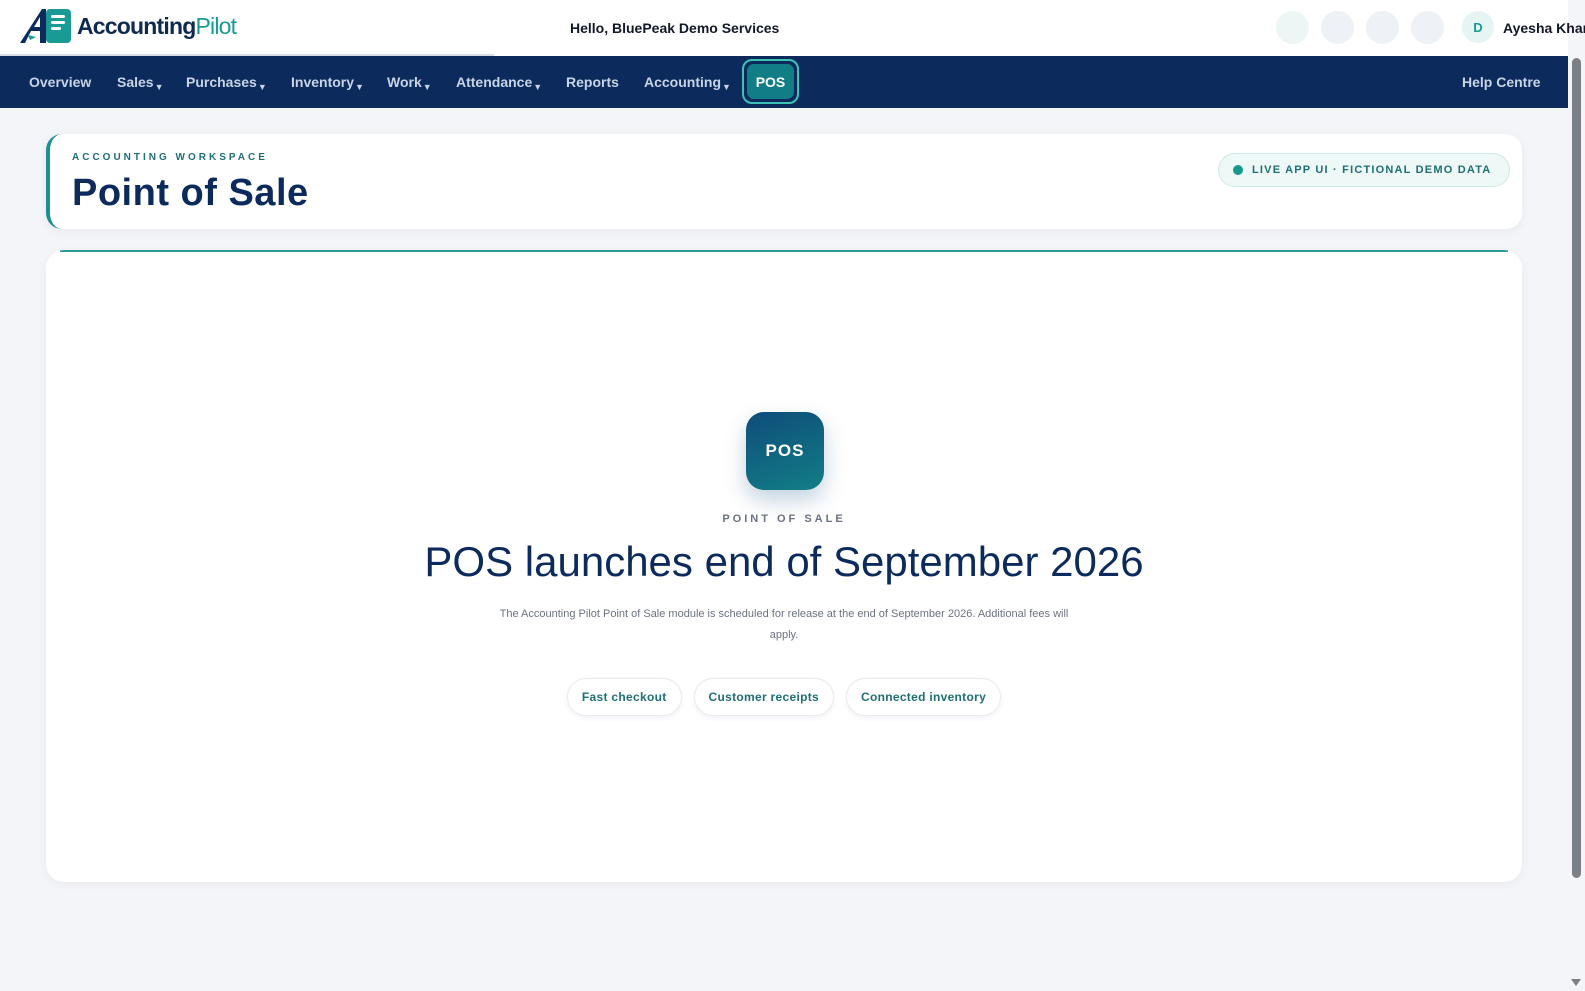 This screenshot has height=991, width=1585. What do you see at coordinates (675, 28) in the screenshot?
I see `greeting-text: Hello, BluePeak Demo Services` at bounding box center [675, 28].